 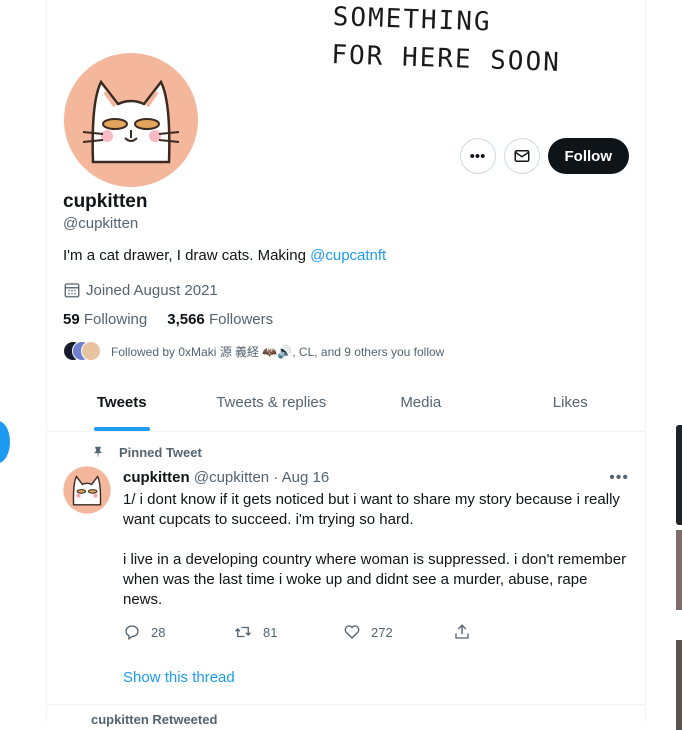 I want to click on banner-handwriting: SOMETHING FOR HERE SOON, so click(x=447, y=41).